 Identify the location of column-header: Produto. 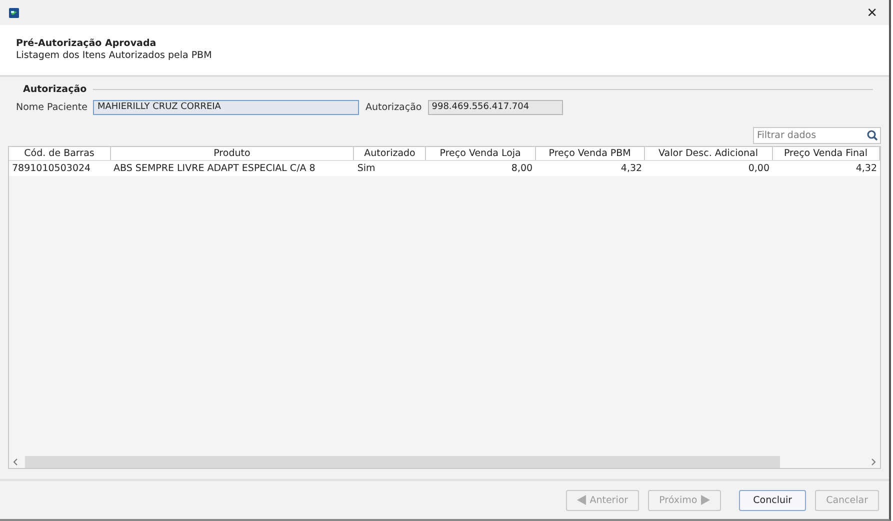
(232, 153).